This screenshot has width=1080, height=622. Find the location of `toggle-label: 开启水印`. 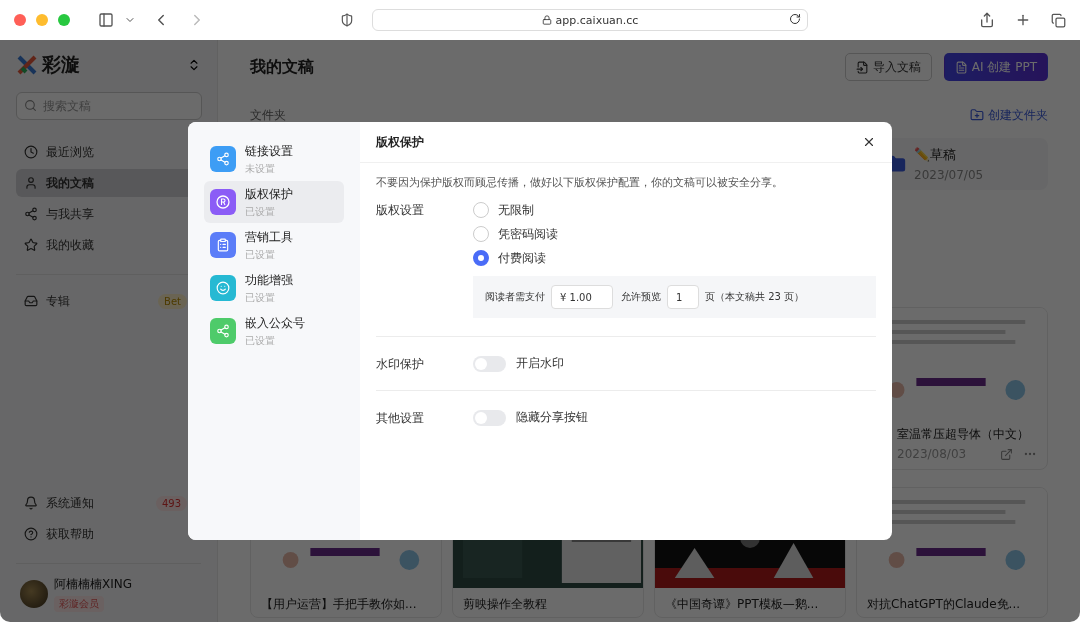

toggle-label: 开启水印 is located at coordinates (540, 363).